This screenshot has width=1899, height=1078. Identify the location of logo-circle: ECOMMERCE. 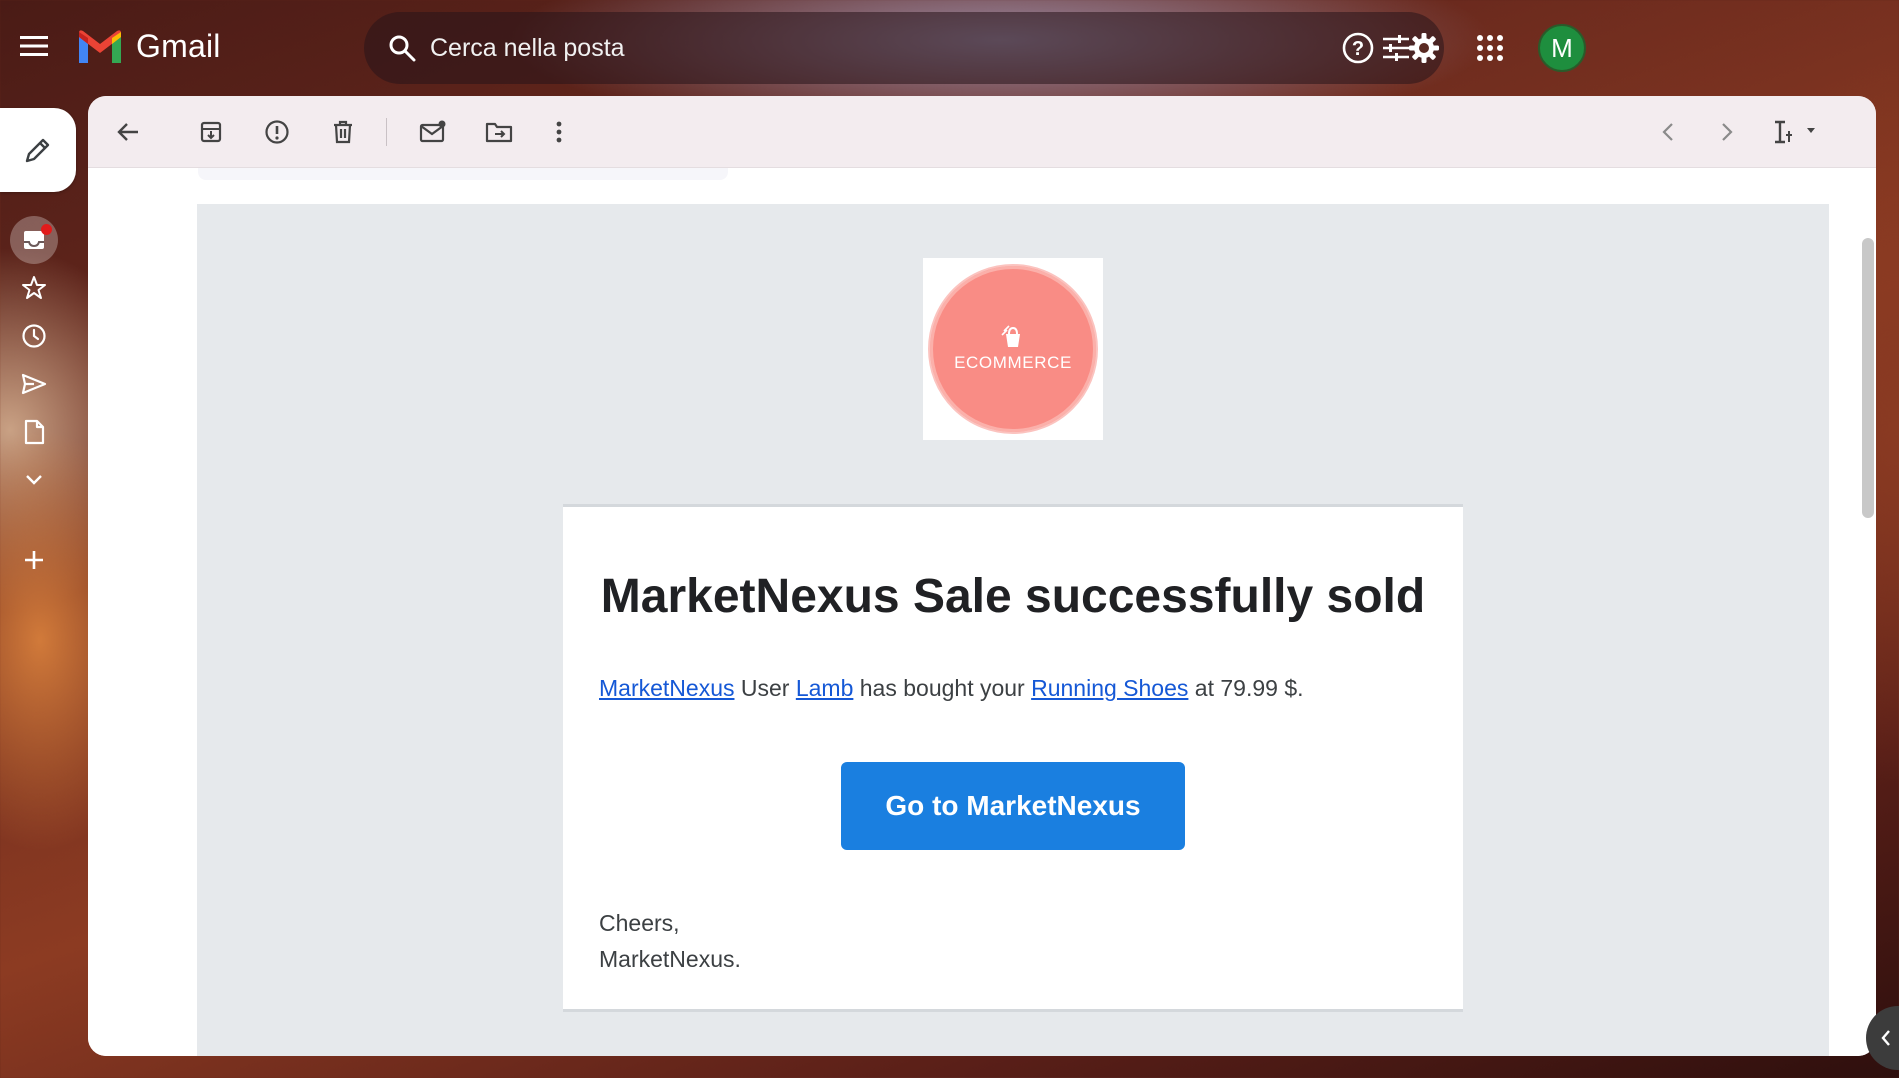
(1013, 349).